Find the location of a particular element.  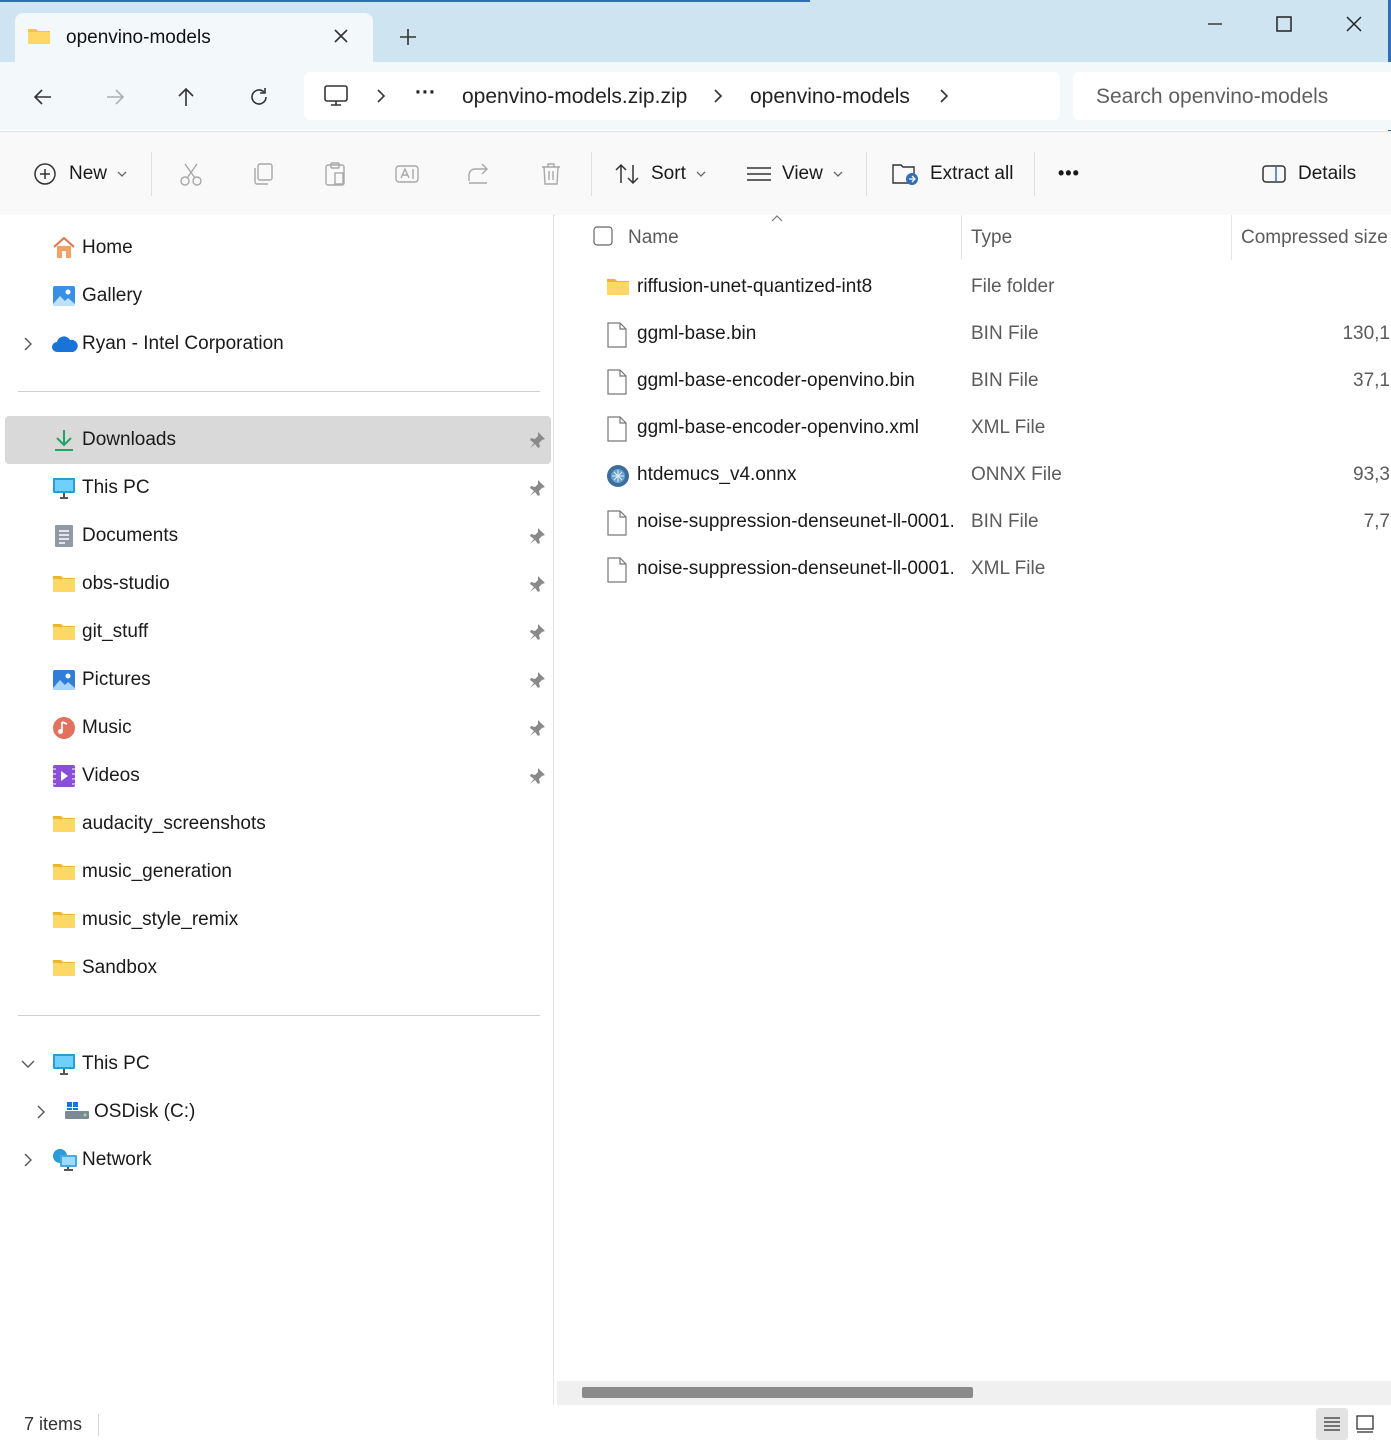

up-button is located at coordinates (186, 97).